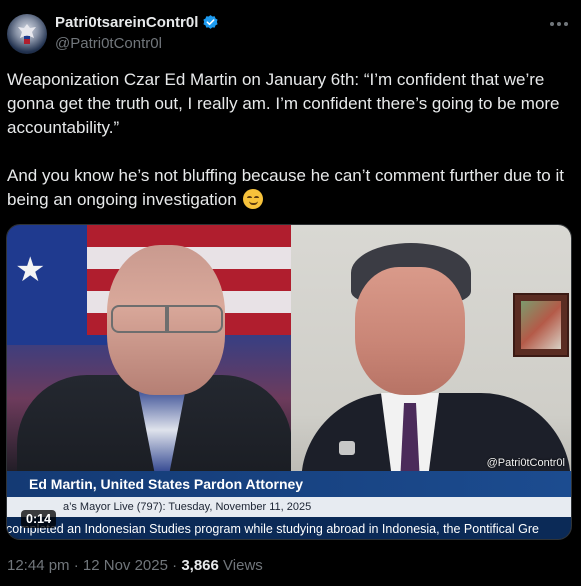 This screenshot has height=586, width=581. Describe the element at coordinates (559, 24) in the screenshot. I see `more-options-icon` at that location.